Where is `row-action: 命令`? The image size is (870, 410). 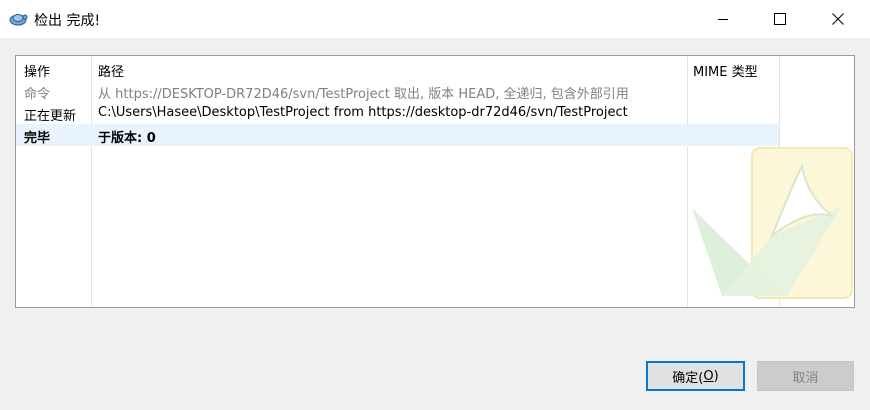
row-action: 命令 is located at coordinates (37, 94).